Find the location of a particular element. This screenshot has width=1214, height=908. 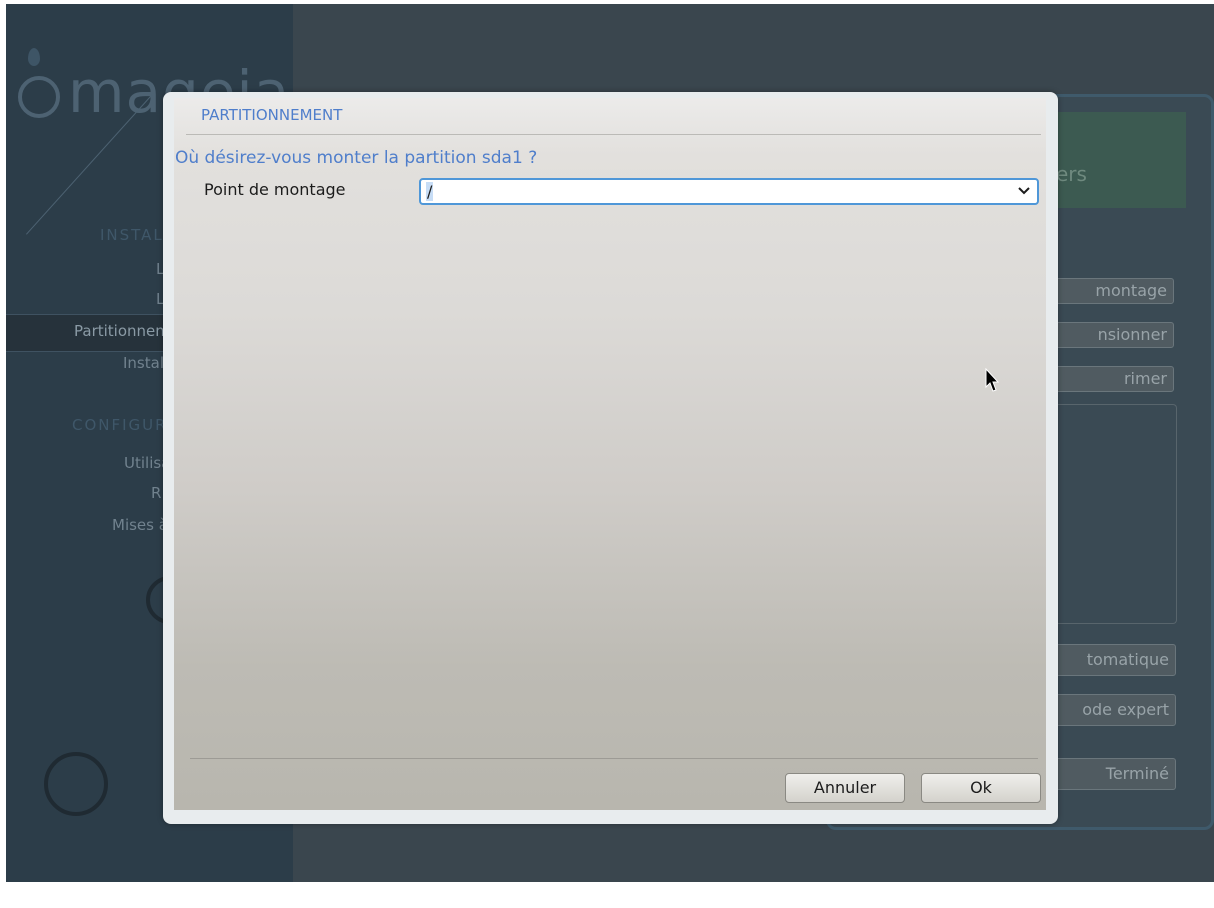

title-separator is located at coordinates (613, 134).